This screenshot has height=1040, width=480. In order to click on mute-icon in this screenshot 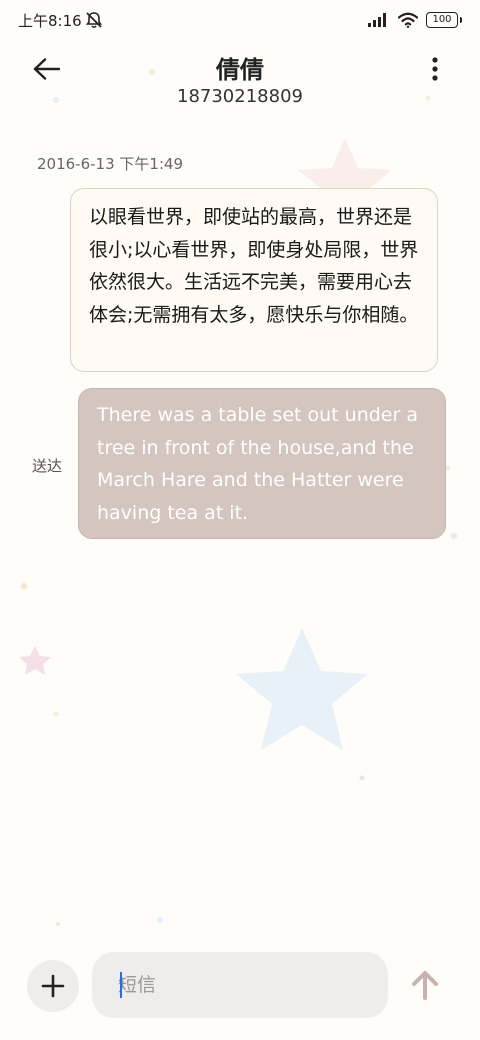, I will do `click(94, 20)`.